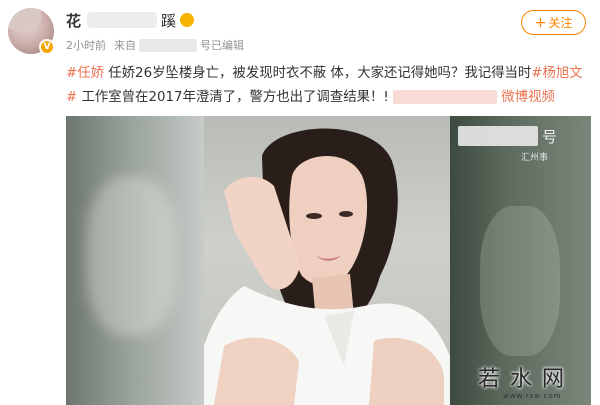 The image size is (600, 405). Describe the element at coordinates (550, 137) in the screenshot. I see `image-watermark: 号` at that location.